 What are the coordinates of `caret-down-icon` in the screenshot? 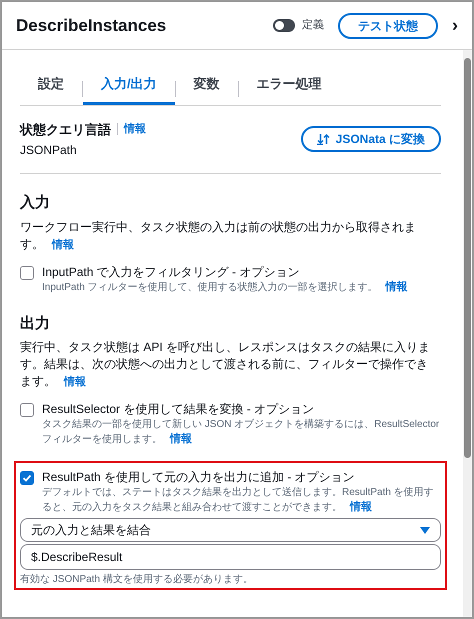 It's located at (425, 530).